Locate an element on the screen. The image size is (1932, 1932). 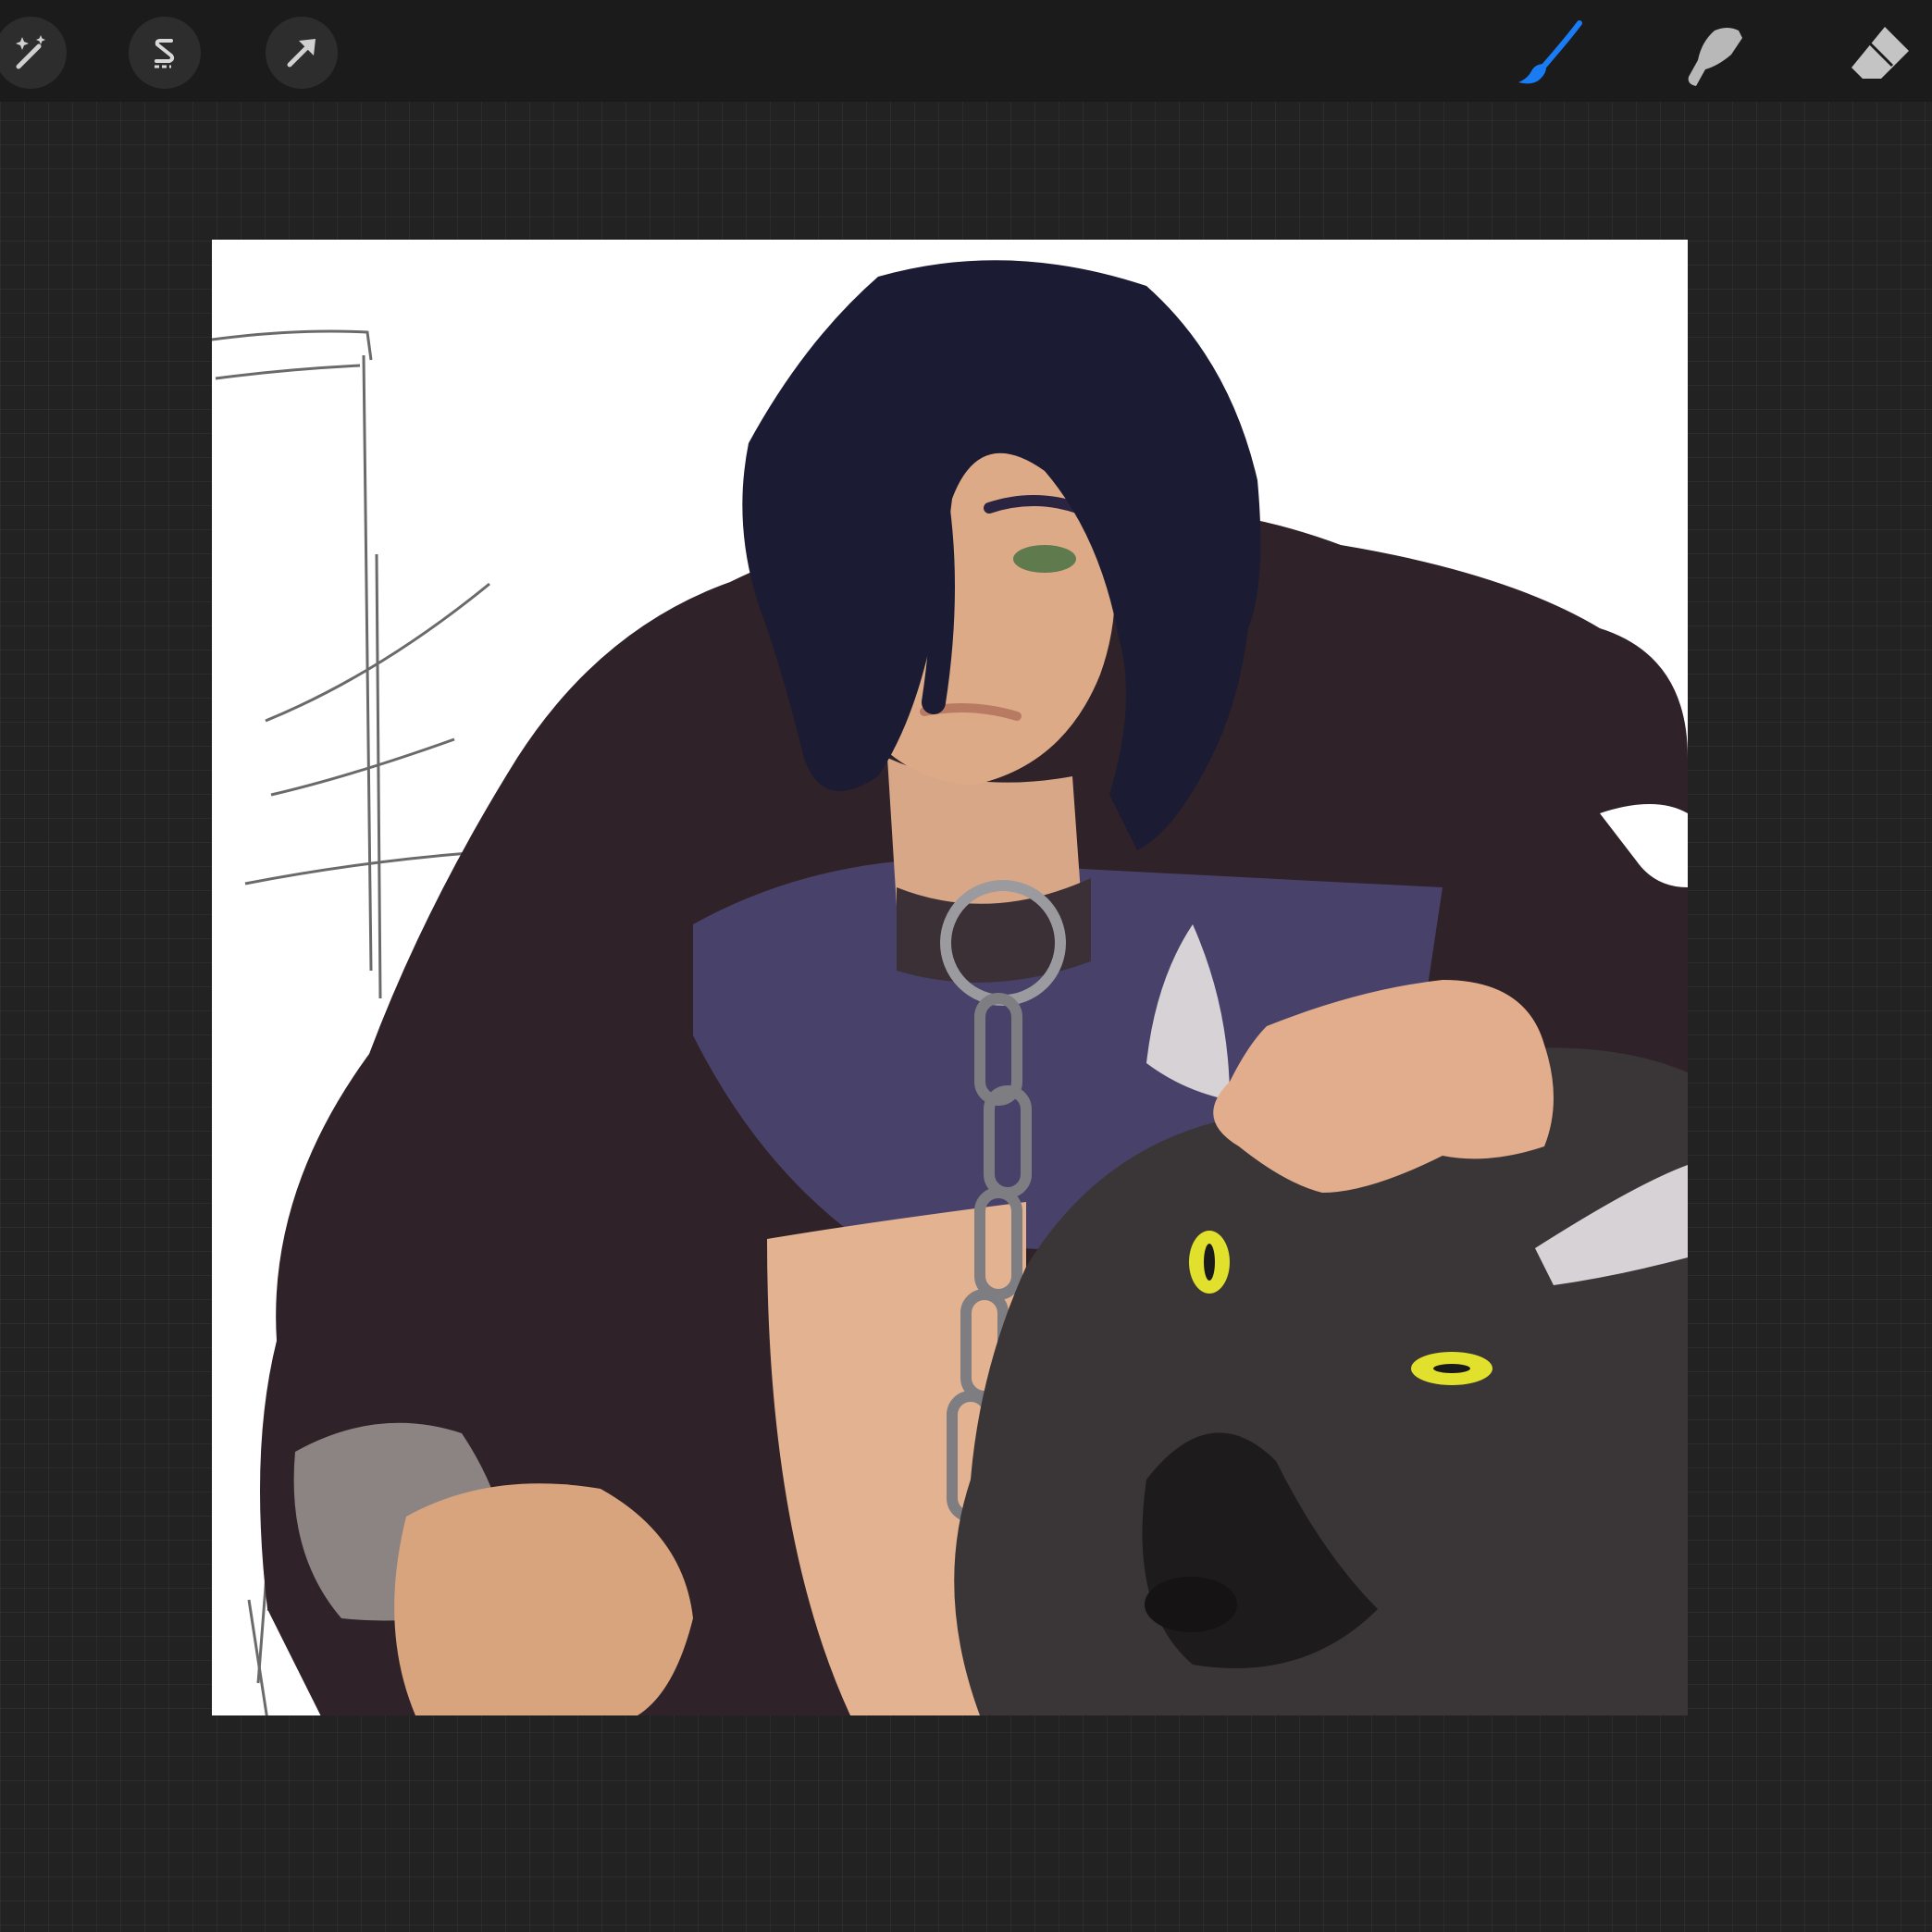
eraser-icon is located at coordinates (1880, 53).